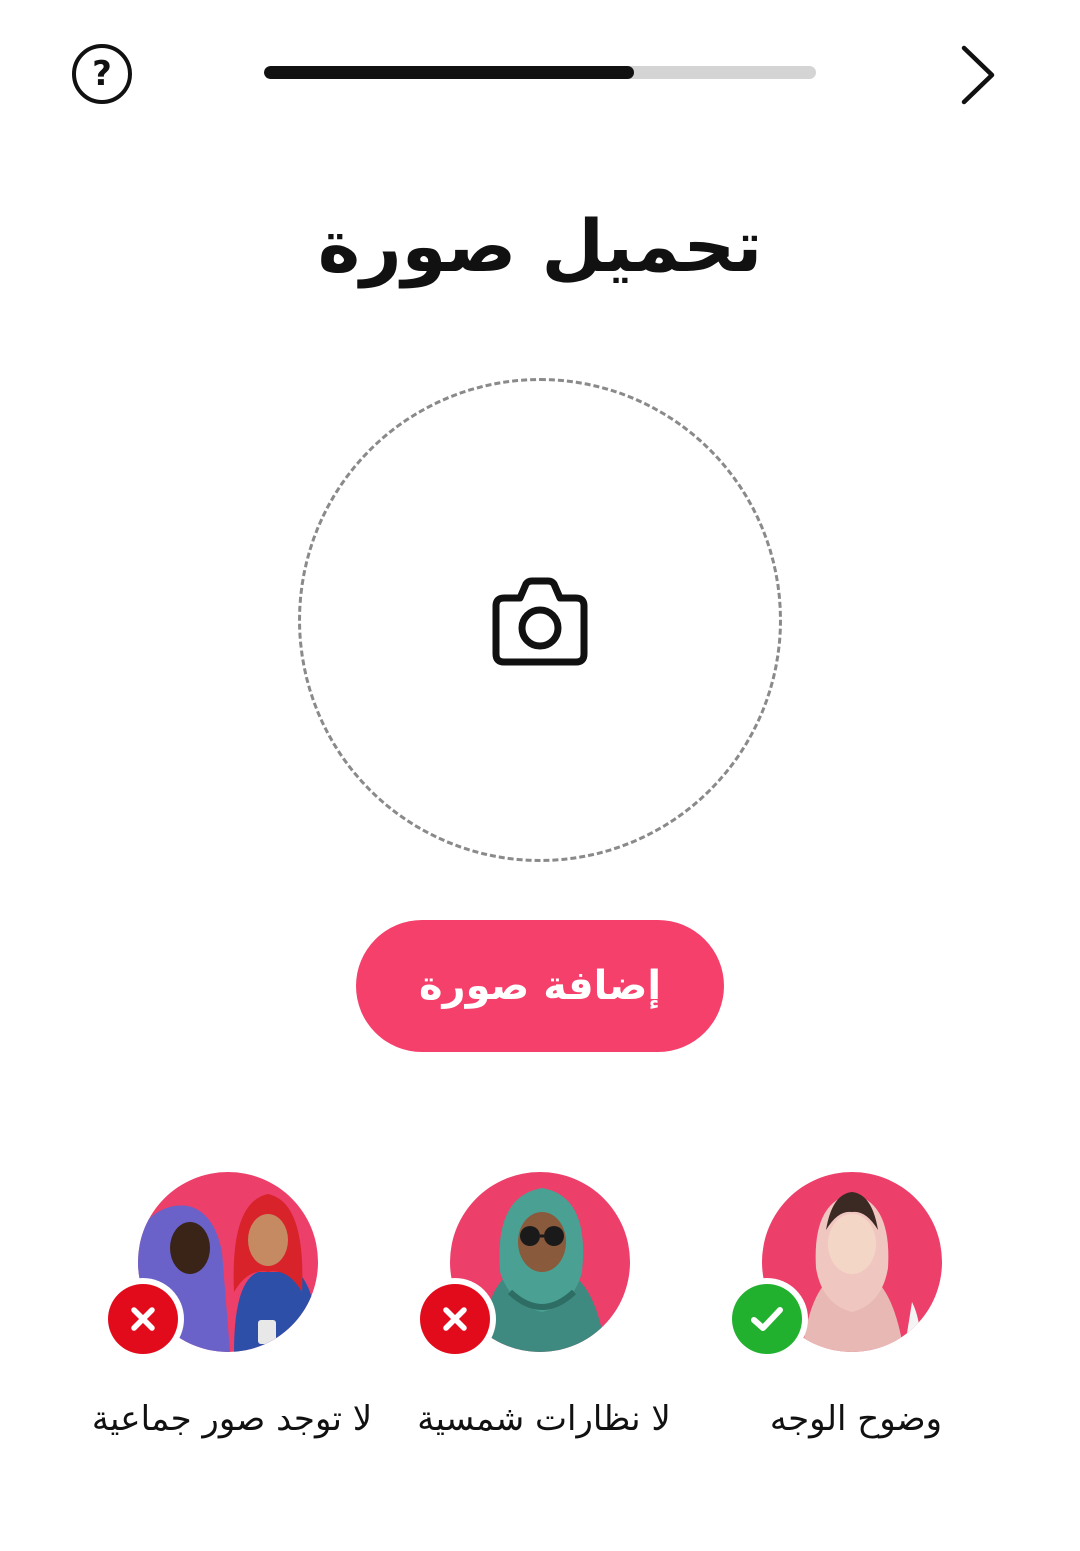  Describe the element at coordinates (540, 986) in the screenshot. I see `add-photo-button: إضافة صورة` at that location.